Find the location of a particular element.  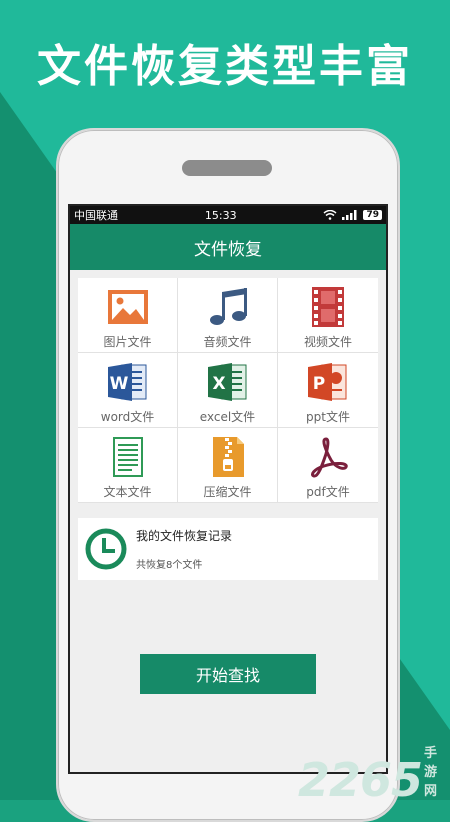

app-title: 文件恢复 is located at coordinates (228, 249).